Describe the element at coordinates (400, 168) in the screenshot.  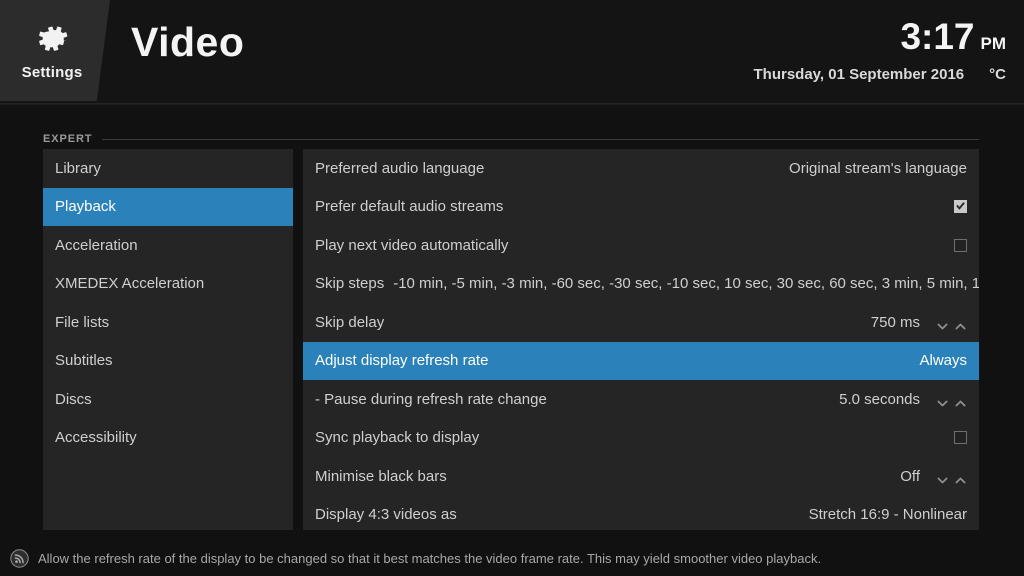
I see `setting-label: Preferred audio language` at that location.